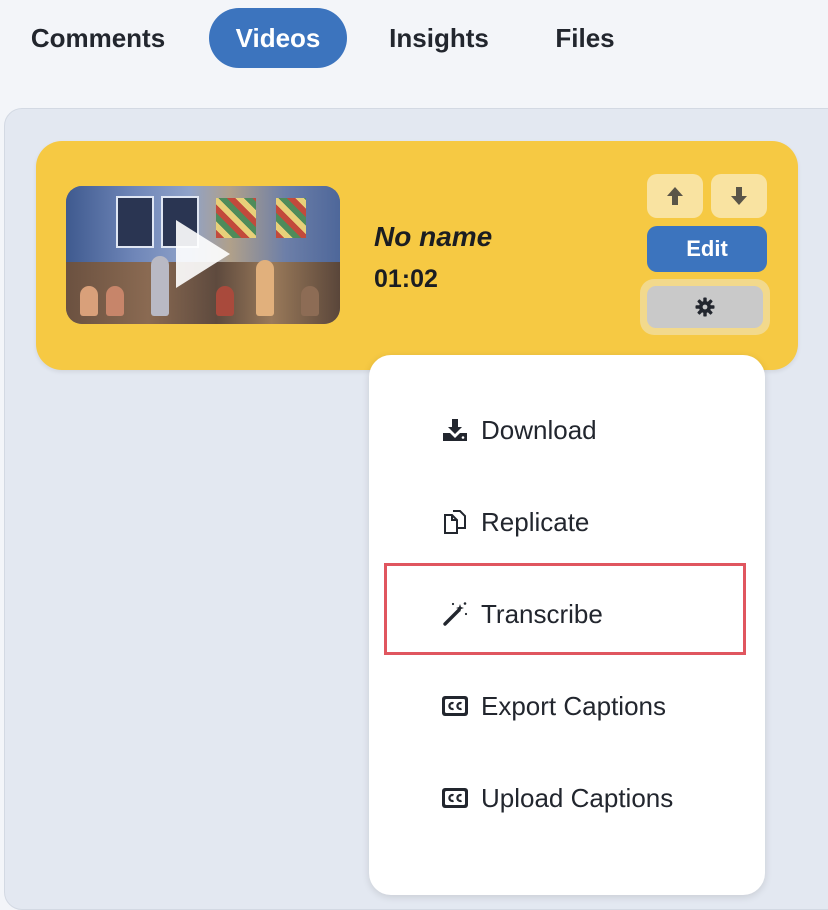 The image size is (828, 910). What do you see at coordinates (135, 222) in the screenshot?
I see `thumbnail-window` at bounding box center [135, 222].